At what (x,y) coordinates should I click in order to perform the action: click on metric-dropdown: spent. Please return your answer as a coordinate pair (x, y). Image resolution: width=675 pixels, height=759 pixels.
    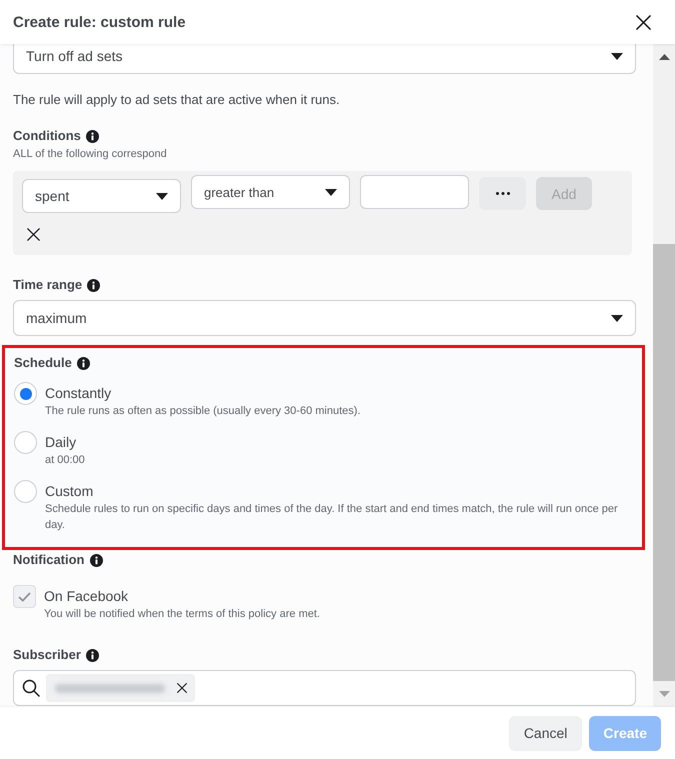
    Looking at the image, I should click on (101, 196).